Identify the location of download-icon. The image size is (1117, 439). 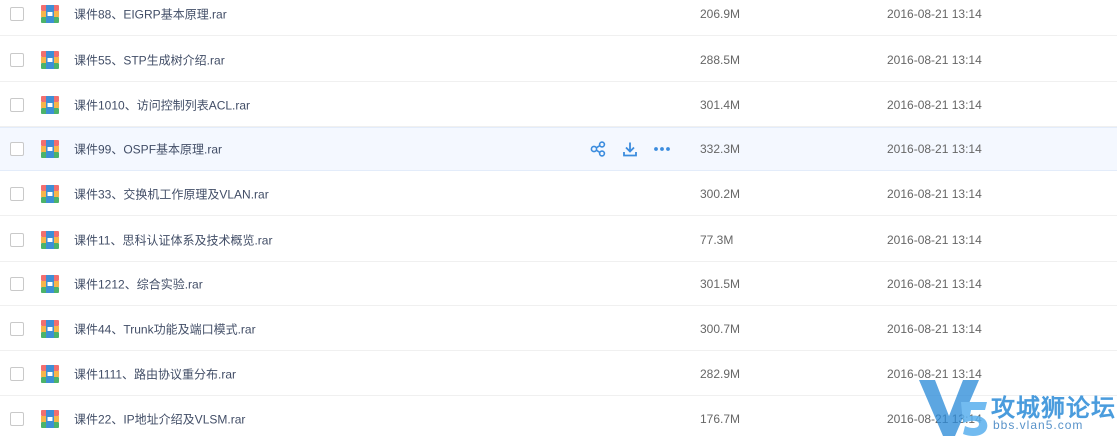
(630, 149).